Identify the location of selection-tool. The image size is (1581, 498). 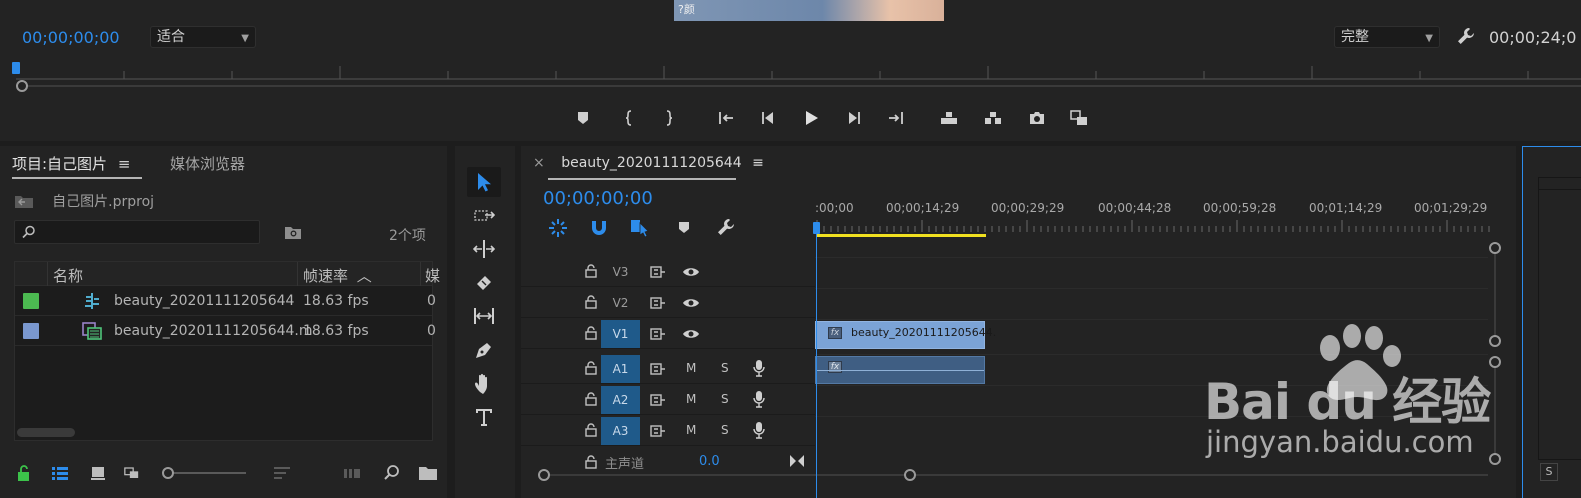
(484, 182).